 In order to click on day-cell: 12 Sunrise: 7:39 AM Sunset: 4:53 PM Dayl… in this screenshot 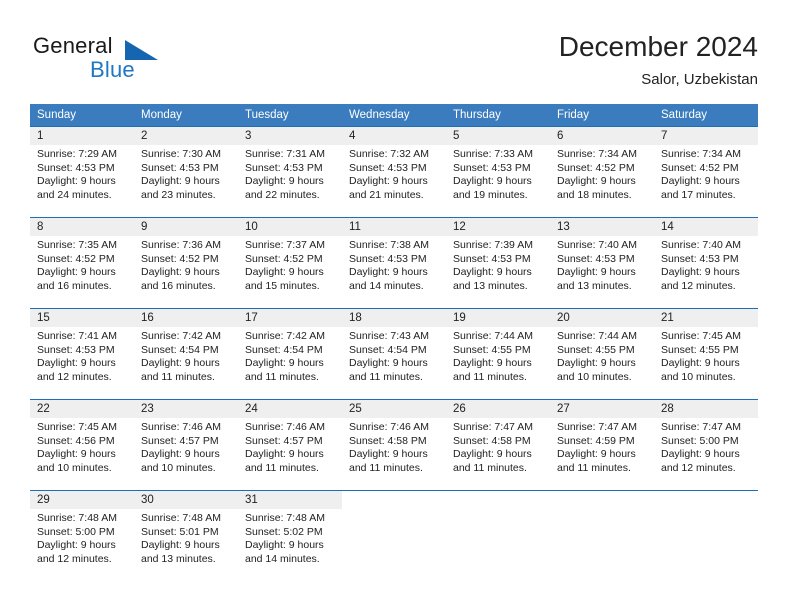, I will do `click(498, 263)`.